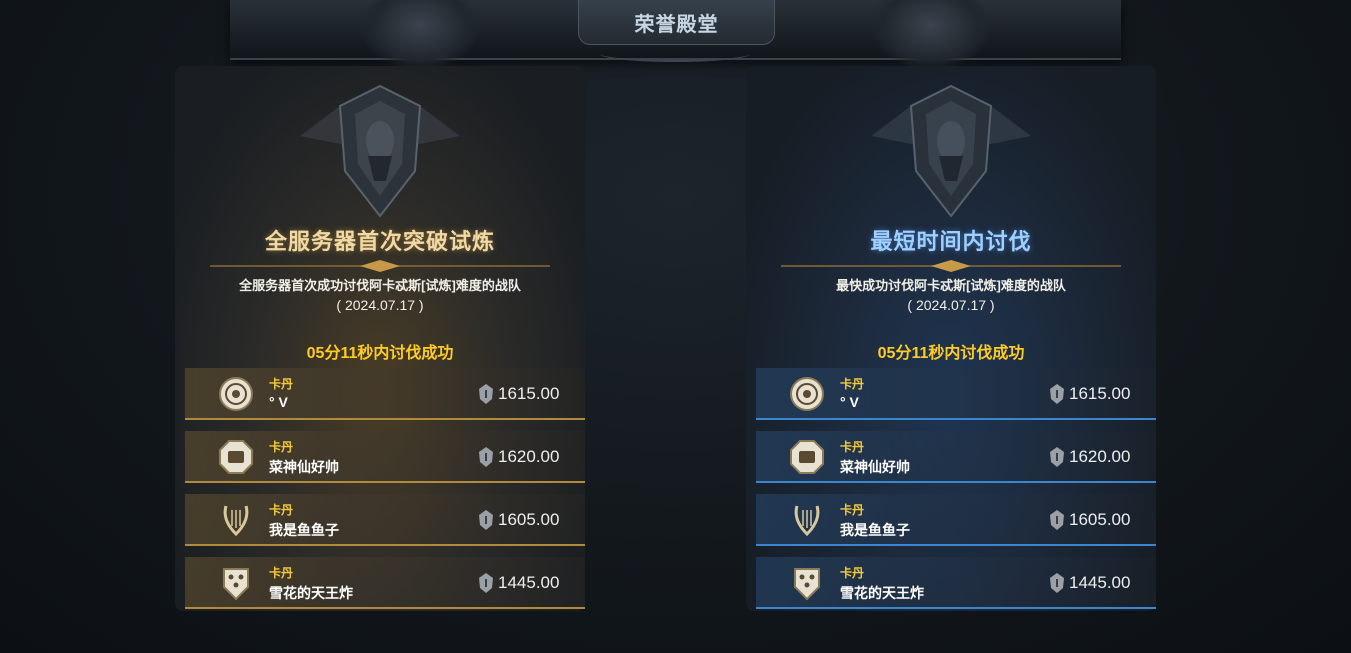 This screenshot has width=1351, height=653. What do you see at coordinates (951, 285) in the screenshot?
I see `panel-description: 最快成功讨伐阿卡忒斯[试炼]难度的战队` at bounding box center [951, 285].